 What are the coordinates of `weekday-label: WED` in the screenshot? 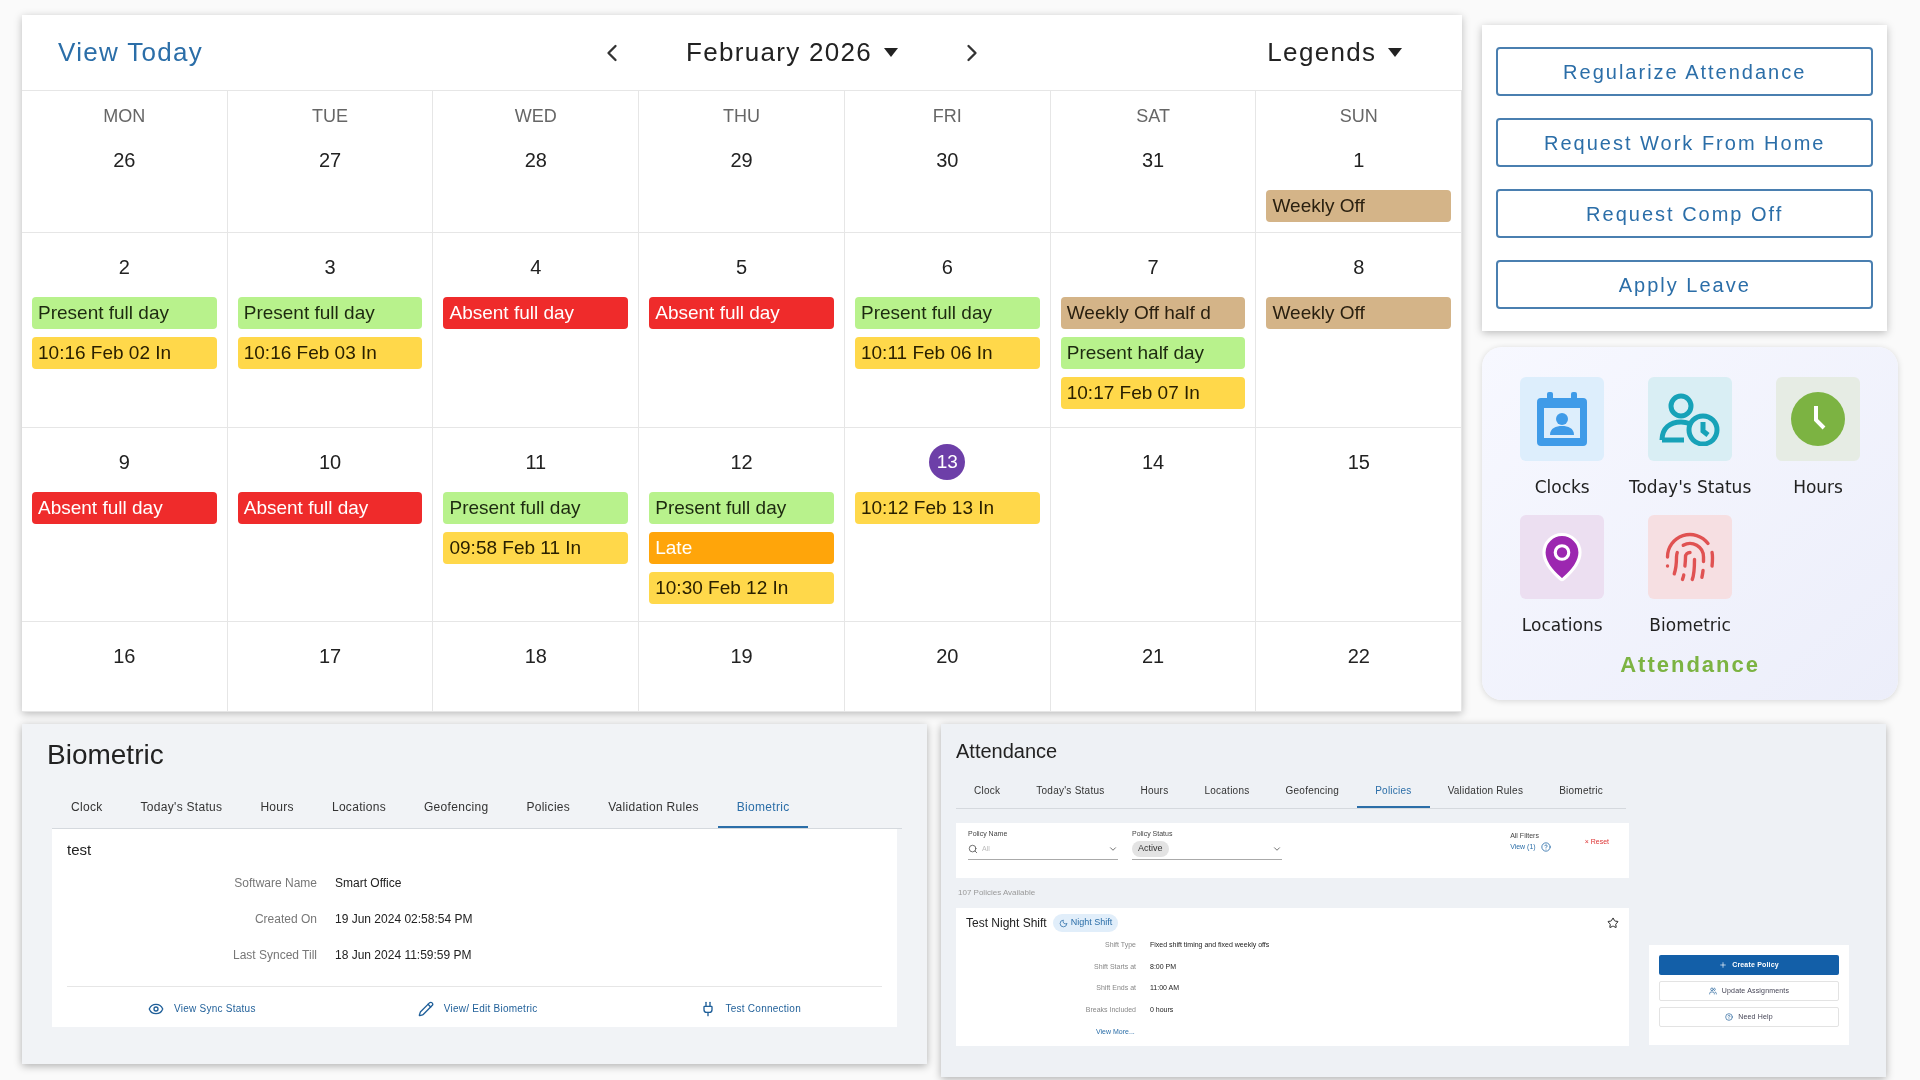 It's located at (535, 116).